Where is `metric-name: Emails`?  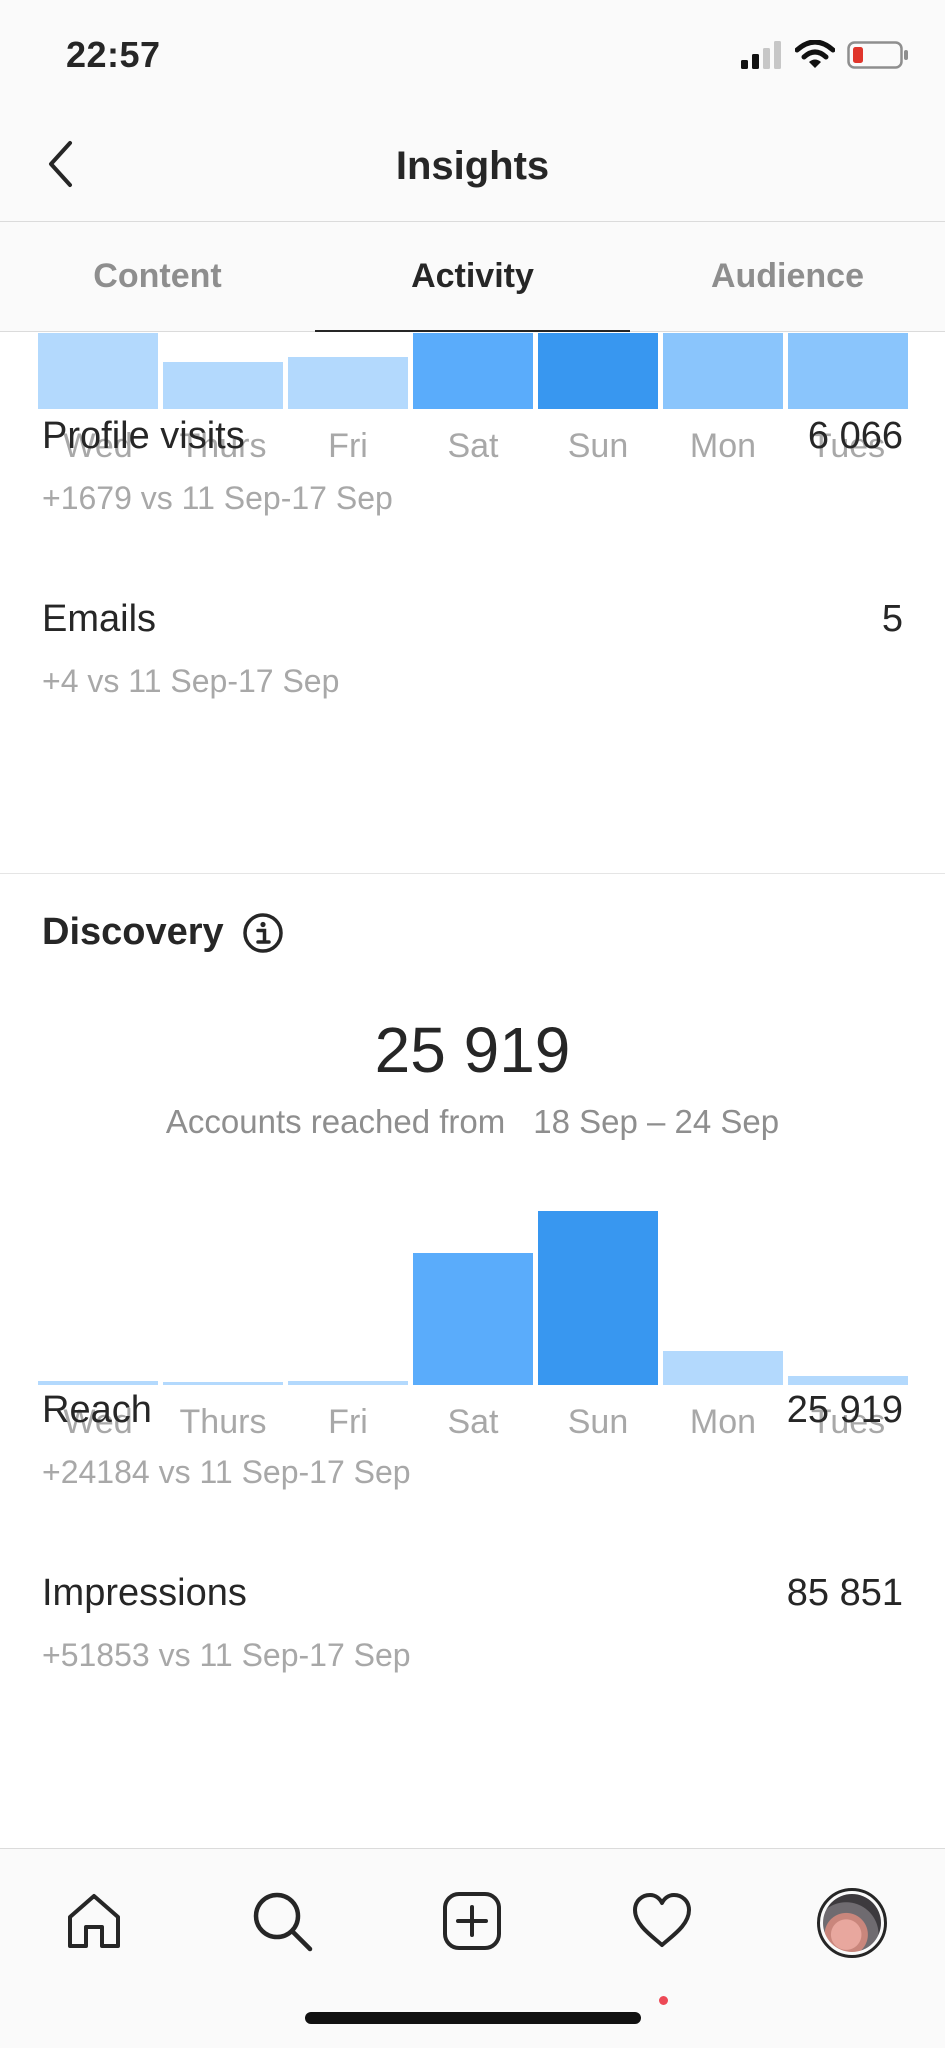 metric-name: Emails is located at coordinates (99, 619).